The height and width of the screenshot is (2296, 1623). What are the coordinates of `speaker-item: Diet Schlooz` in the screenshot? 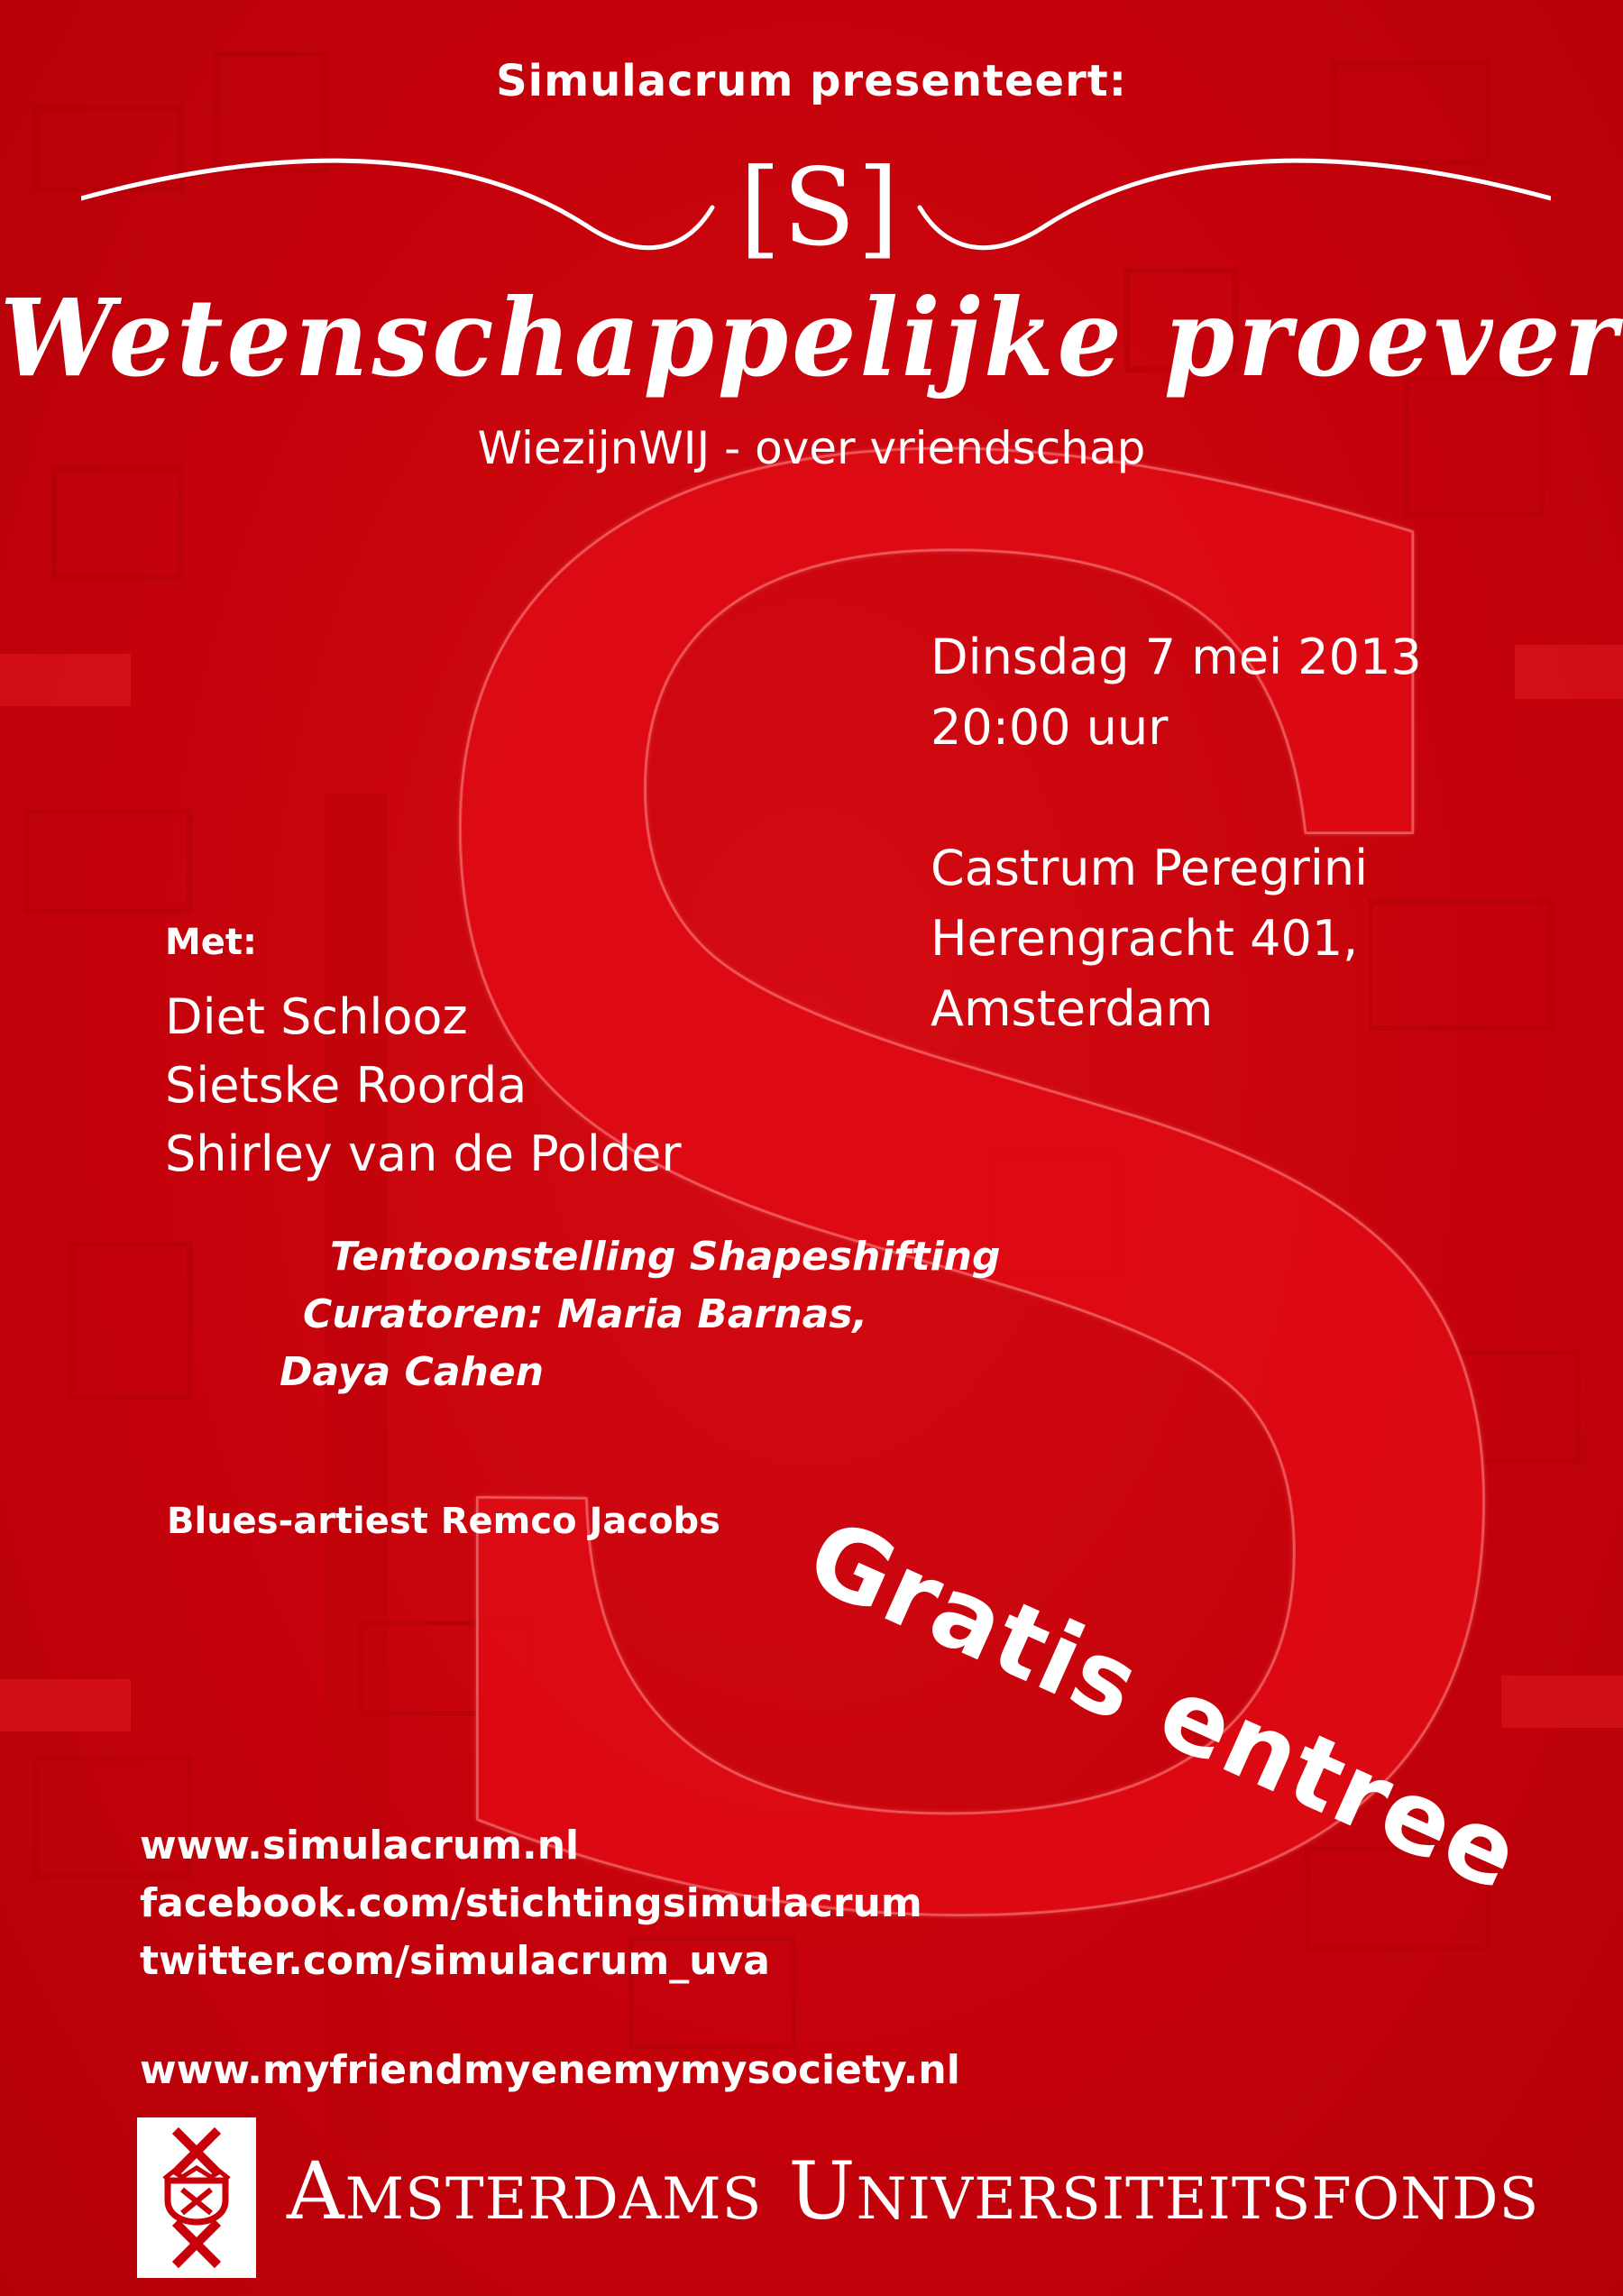 It's located at (316, 1016).